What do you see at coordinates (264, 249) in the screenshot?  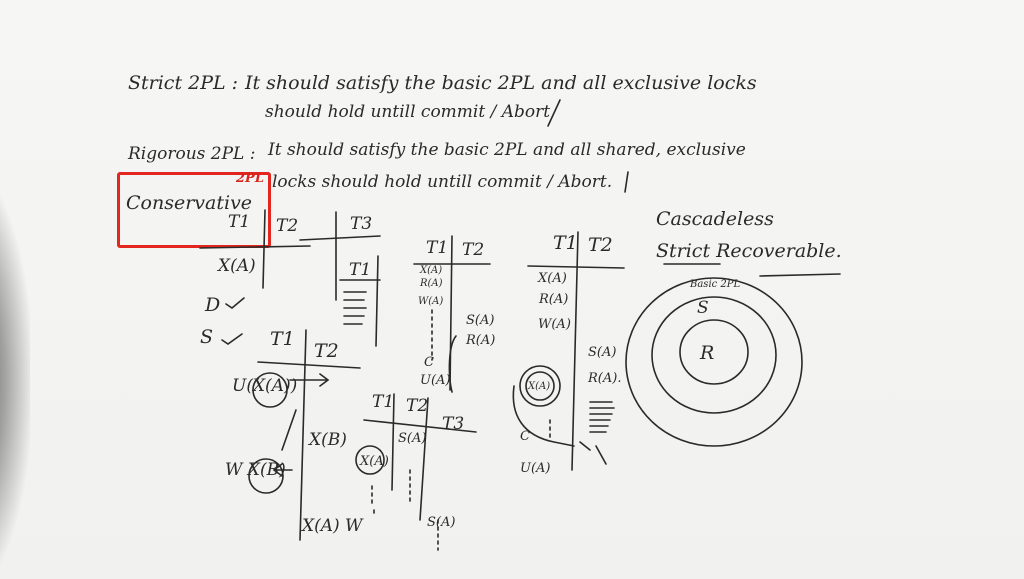 I see `s1-vertical-line` at bounding box center [264, 249].